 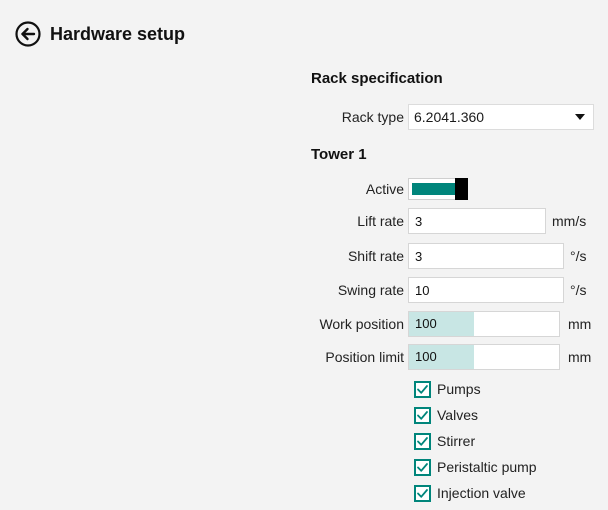 I want to click on option-label: Valves, so click(x=457, y=415).